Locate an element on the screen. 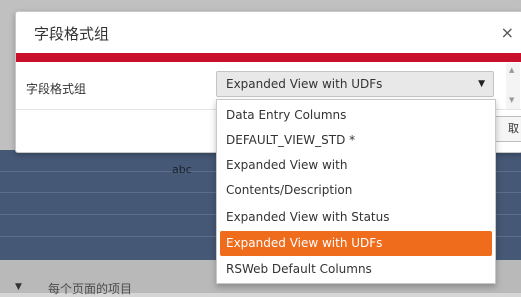 The image size is (521, 297). dialog-title: 字段格式组 is located at coordinates (72, 34).